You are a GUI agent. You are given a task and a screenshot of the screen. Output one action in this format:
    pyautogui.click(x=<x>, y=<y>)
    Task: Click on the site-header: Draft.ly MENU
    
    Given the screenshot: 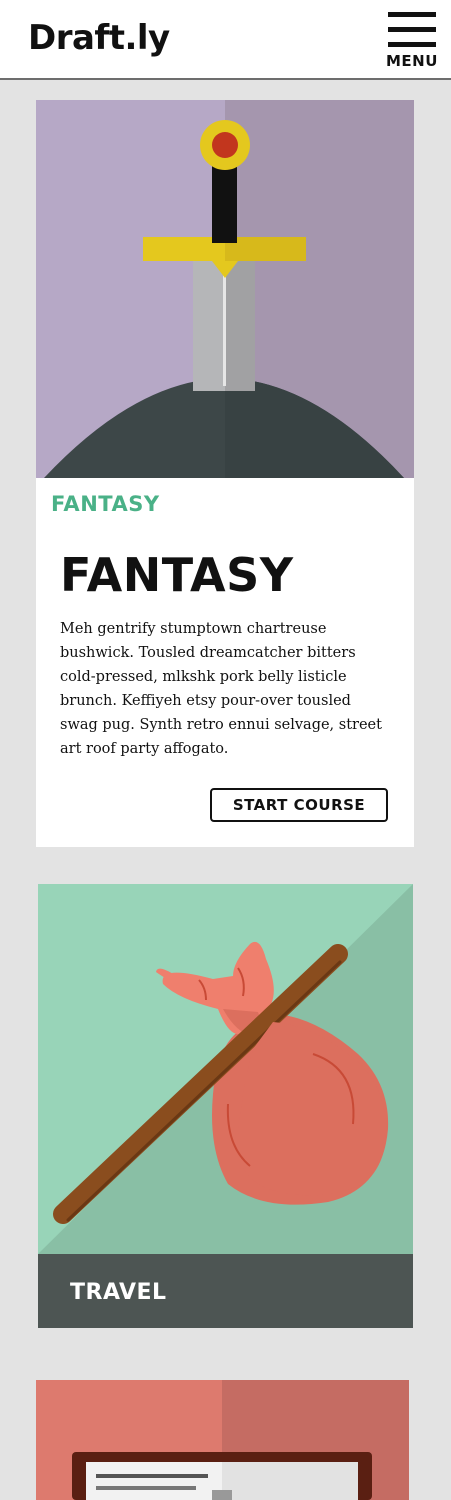 What is the action you would take?
    pyautogui.click(x=225, y=40)
    